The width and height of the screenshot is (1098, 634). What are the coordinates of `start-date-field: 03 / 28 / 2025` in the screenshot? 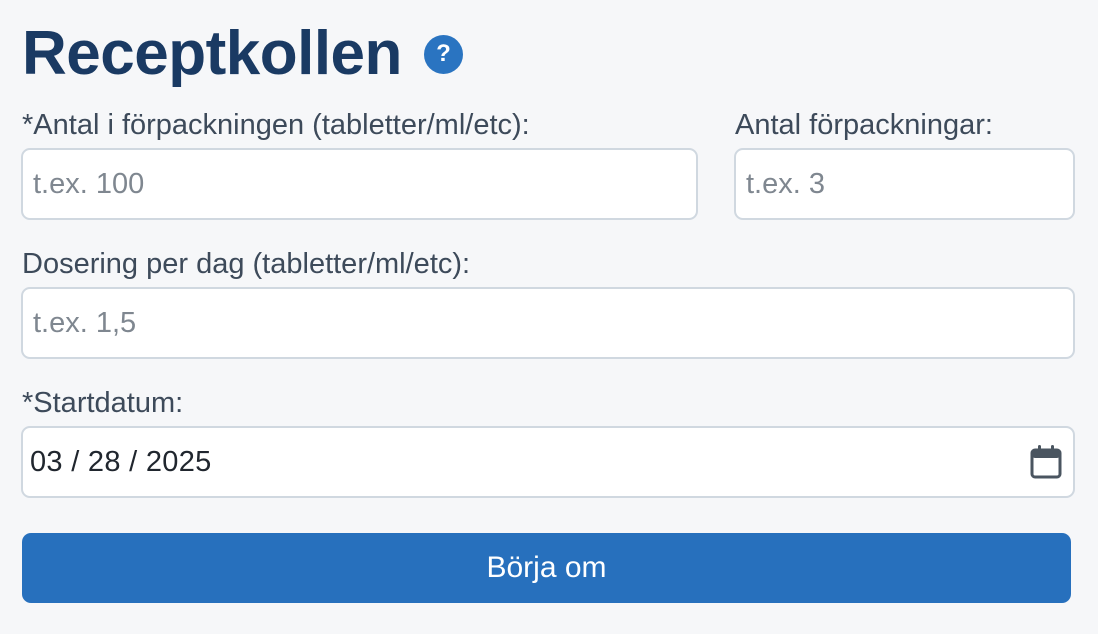 It's located at (548, 462).